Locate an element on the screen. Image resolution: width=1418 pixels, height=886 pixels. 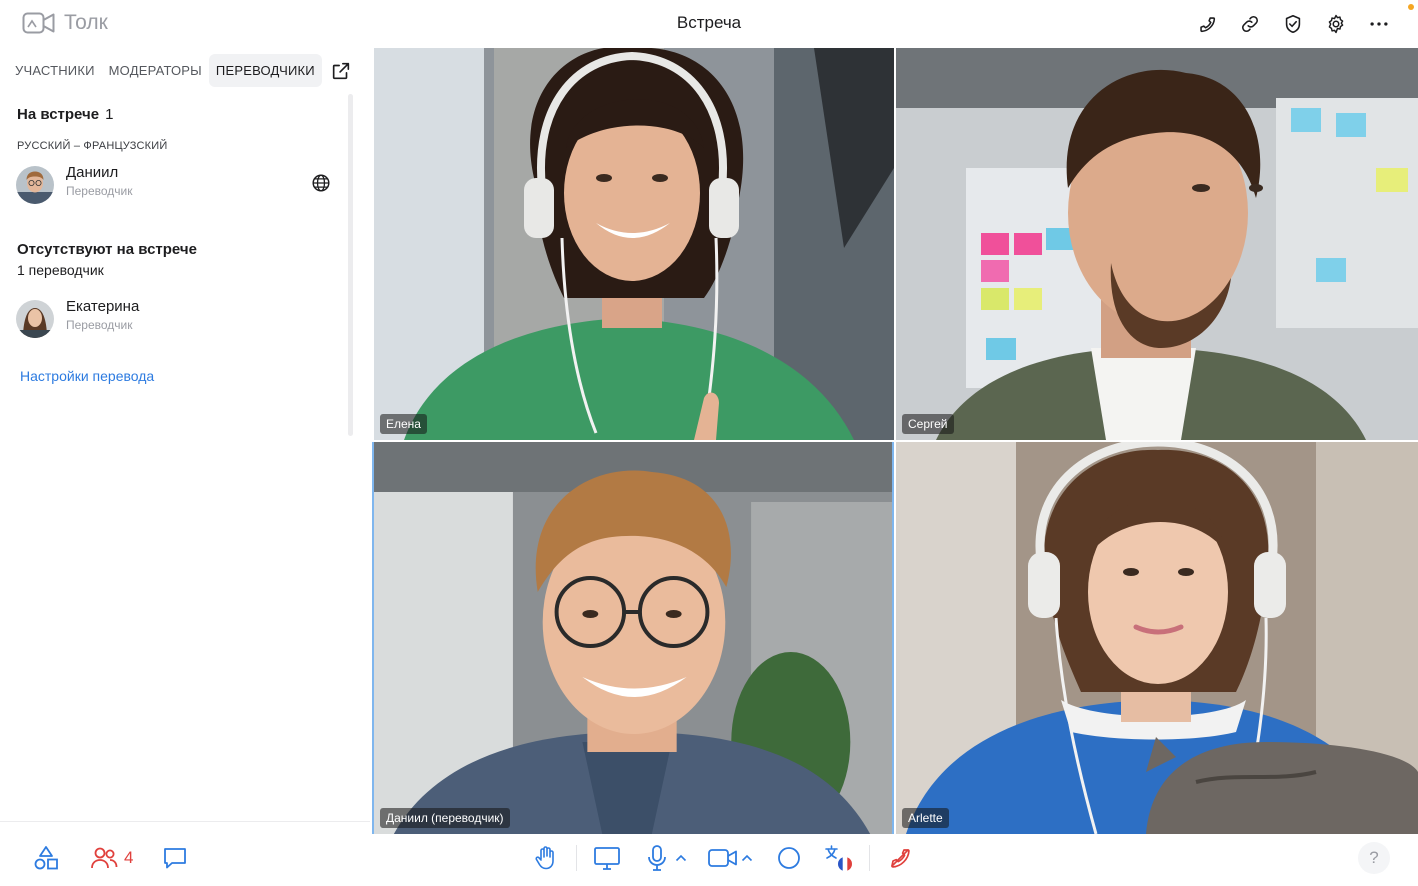
link-icon is located at coordinates (1250, 24).